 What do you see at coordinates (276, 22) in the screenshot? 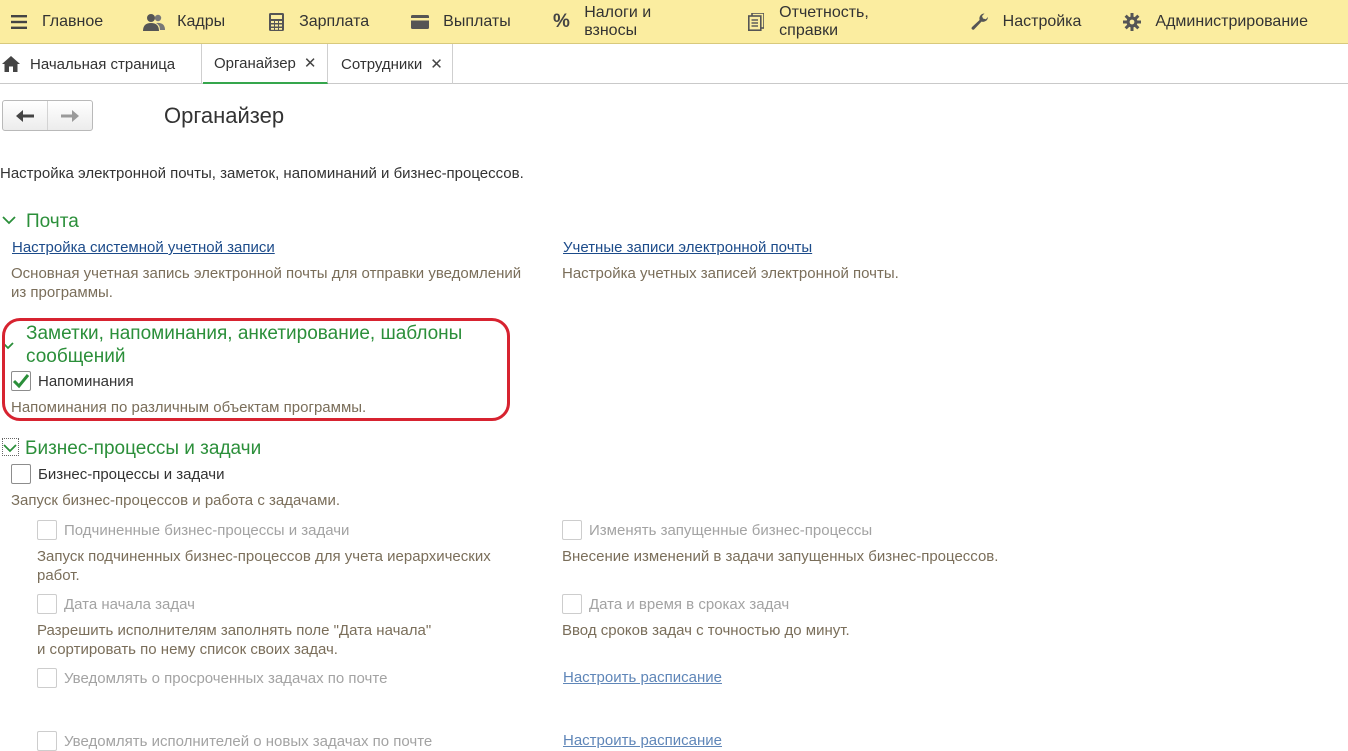
I see `calculator-icon` at bounding box center [276, 22].